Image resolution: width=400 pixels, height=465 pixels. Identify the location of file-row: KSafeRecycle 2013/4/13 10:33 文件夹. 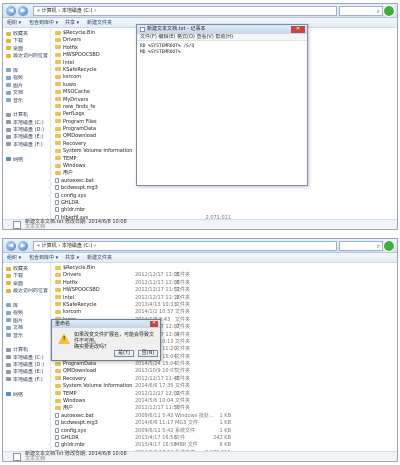
(224, 305).